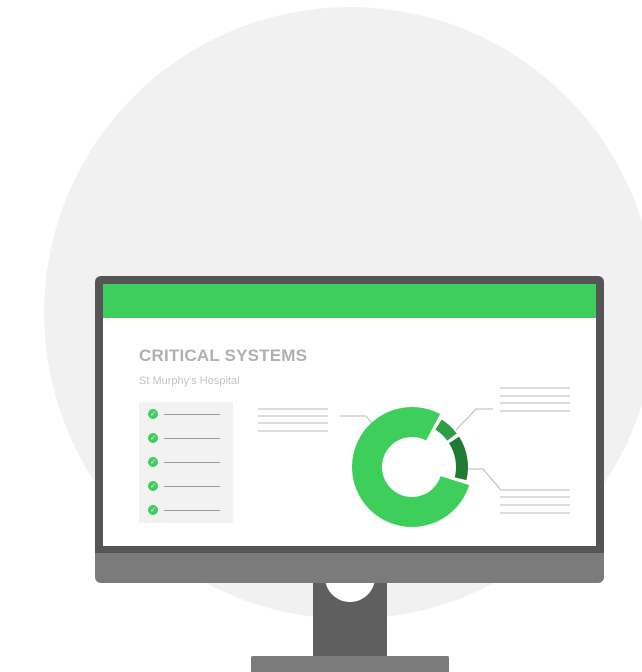 Image resolution: width=642 pixels, height=672 pixels. I want to click on left-text-block, so click(293, 420).